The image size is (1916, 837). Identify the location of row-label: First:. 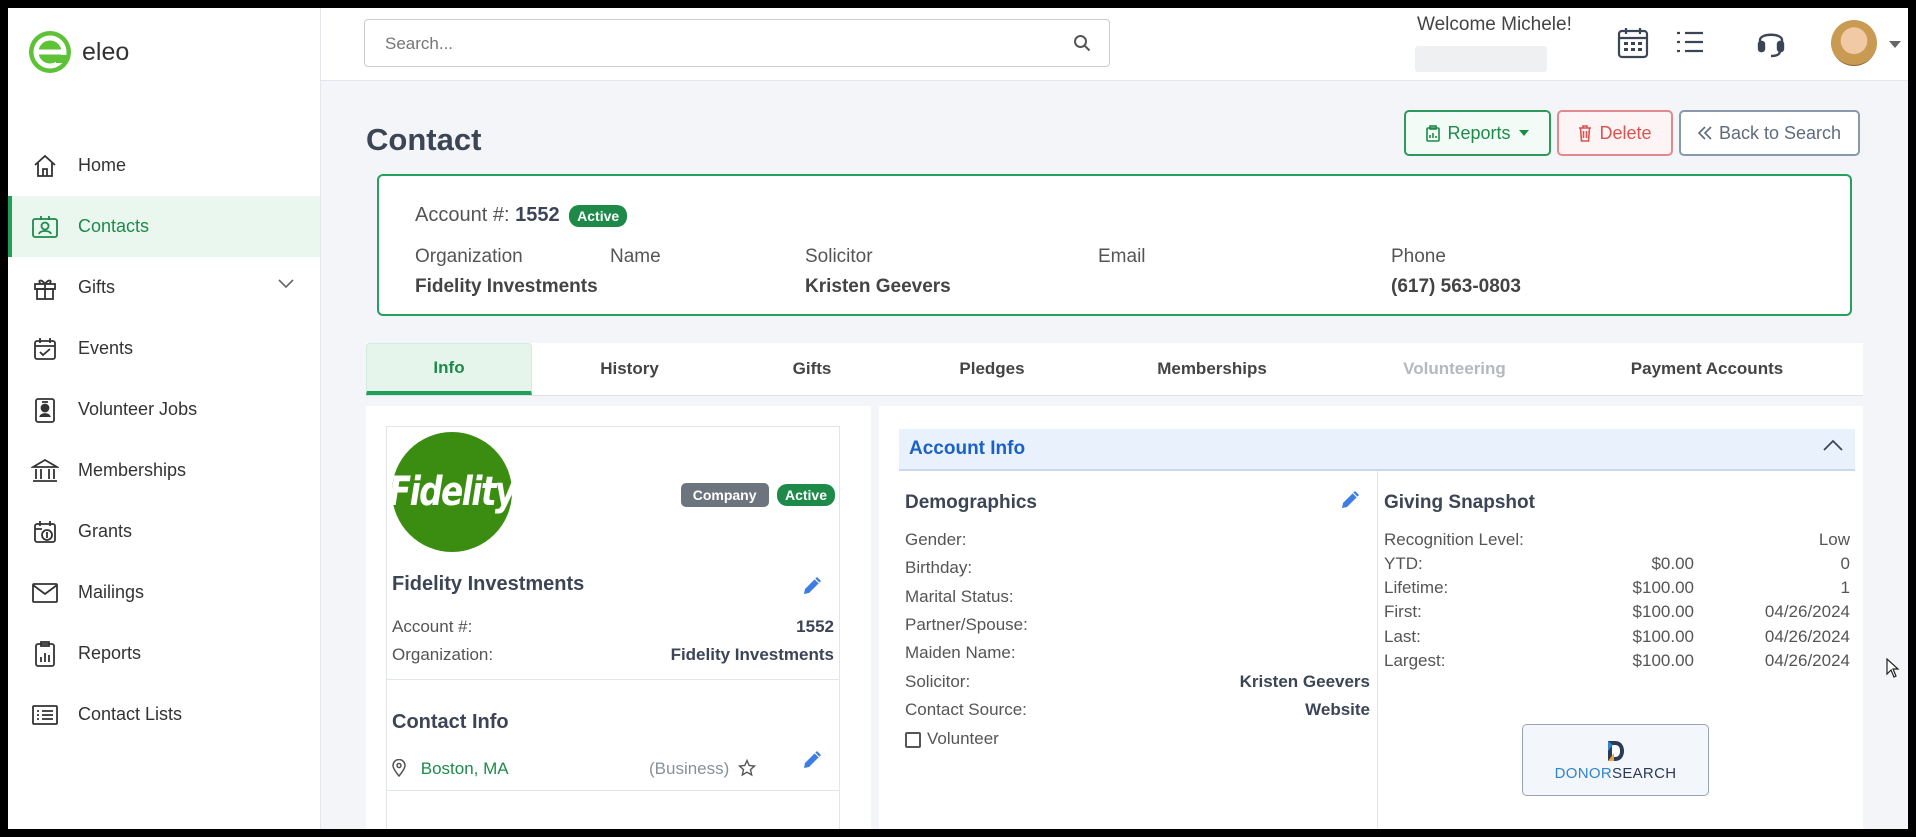
(1403, 611).